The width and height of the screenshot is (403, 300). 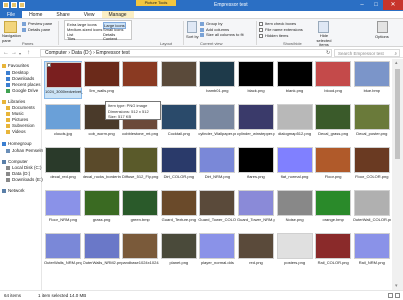 I want to click on file-tile: Dirt_COLOR.png, so click(x=179, y=166).